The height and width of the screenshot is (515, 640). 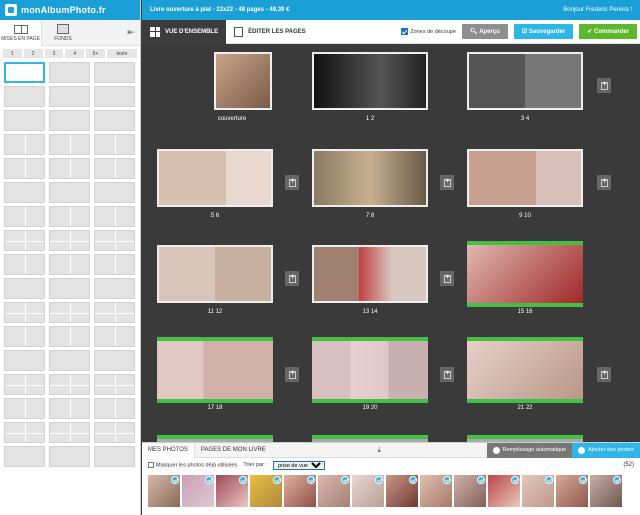 I want to click on sort-select: prise de vue, so click(x=298, y=465).